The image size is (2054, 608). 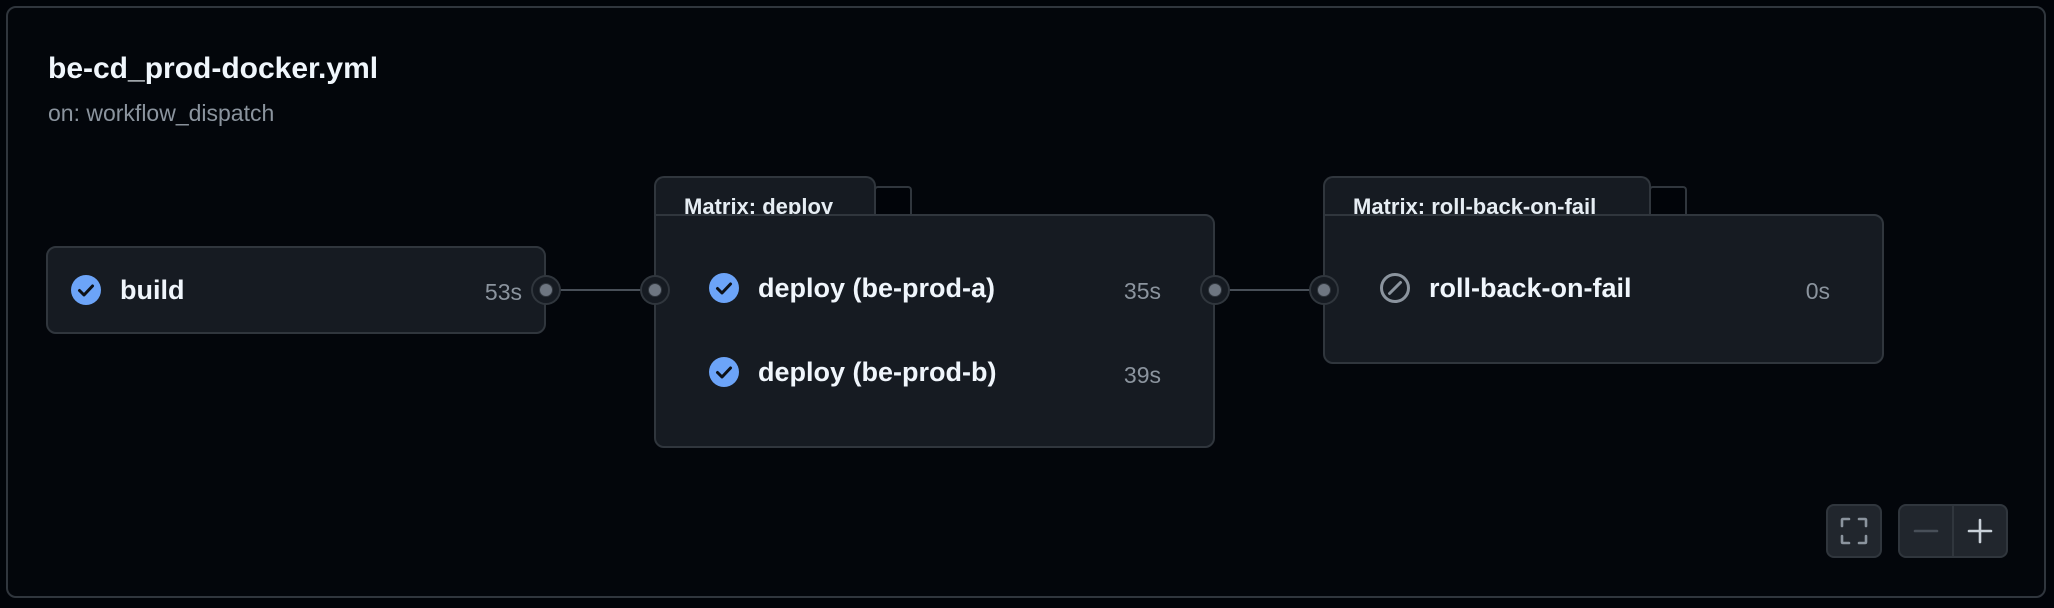 I want to click on fullscreen-icon, so click(x=1854, y=531).